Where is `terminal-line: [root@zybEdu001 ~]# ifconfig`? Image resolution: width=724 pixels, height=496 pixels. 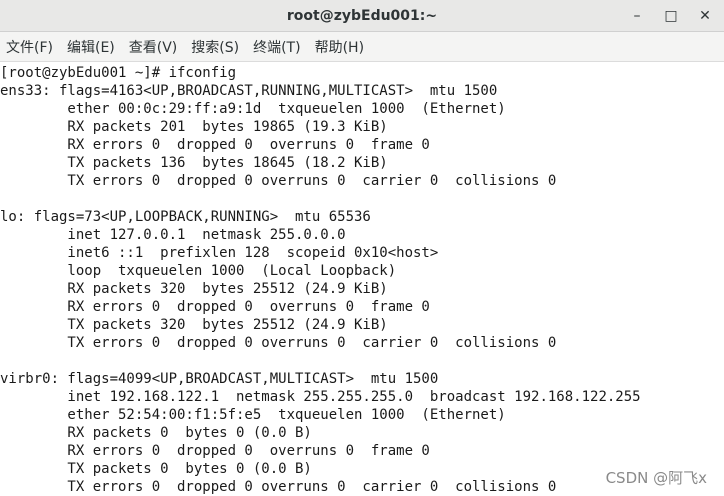
terminal-line: [root@zybEdu001 ~]# ifconfig is located at coordinates (118, 73).